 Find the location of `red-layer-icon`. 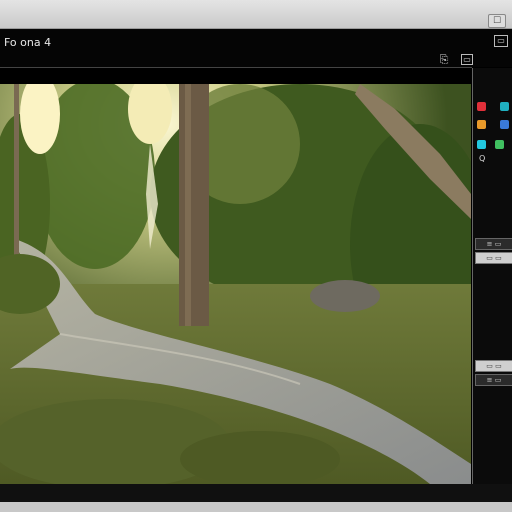

red-layer-icon is located at coordinates (481, 106).